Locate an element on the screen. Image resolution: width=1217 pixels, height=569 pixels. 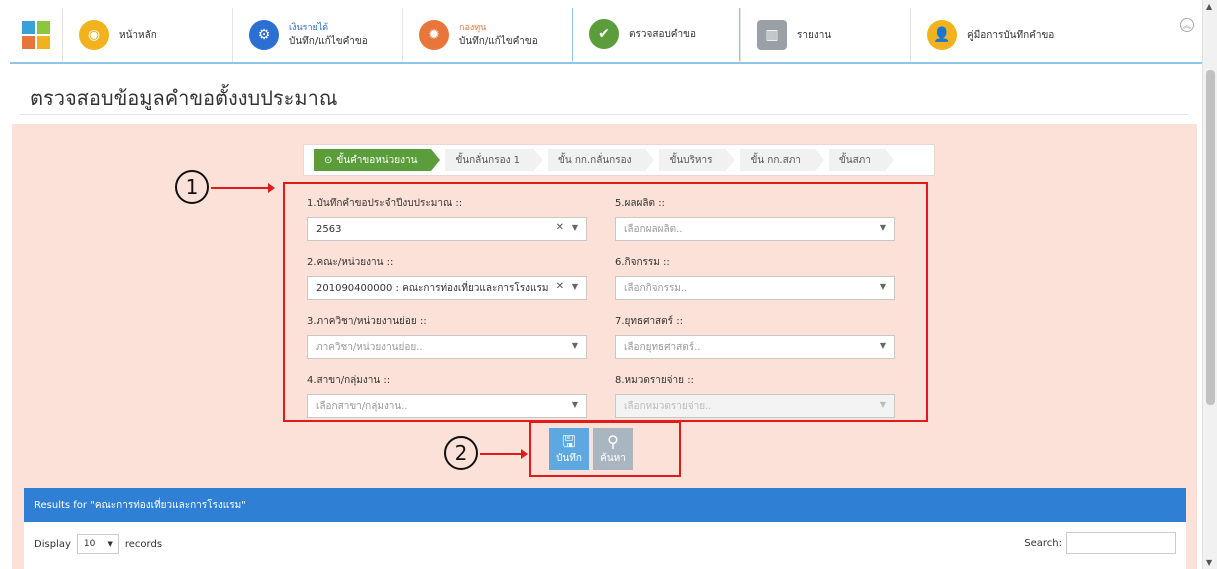
field-fiscal-year: 1.บันทึกคำขอประจำปีงบประมาณ :: 2563 ✕ ▼ is located at coordinates (447, 218).